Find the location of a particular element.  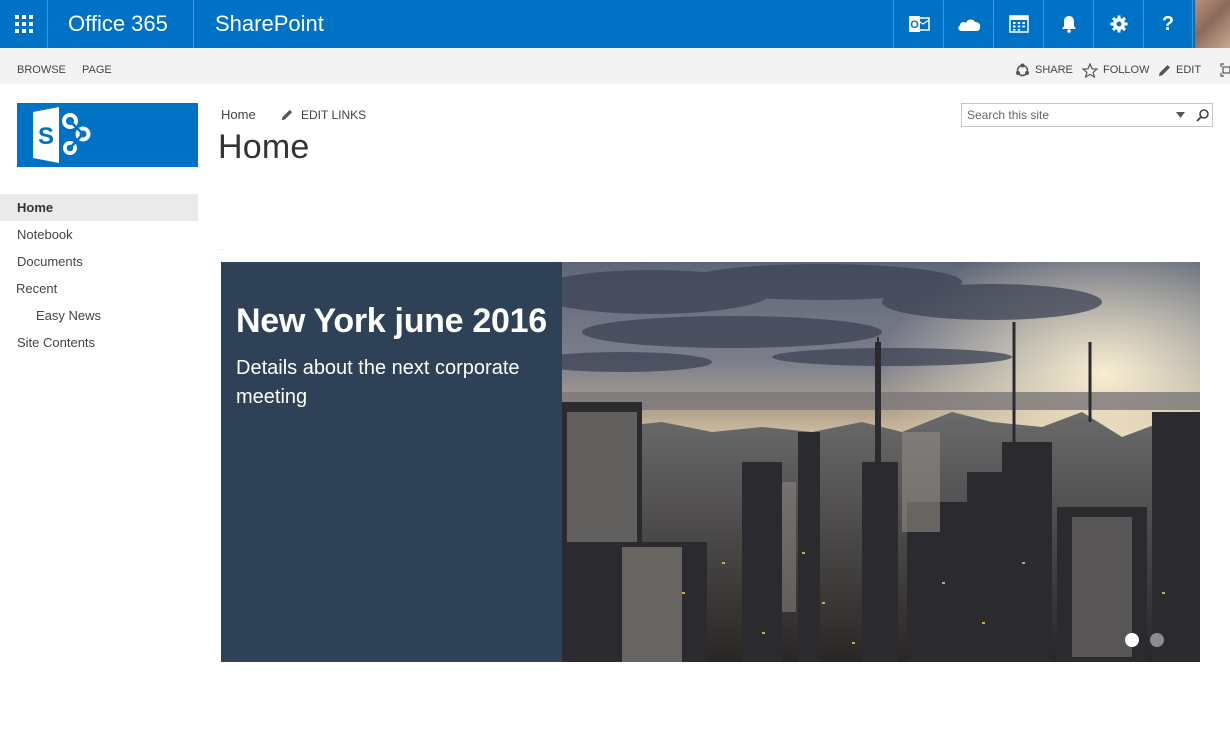

settings-button is located at coordinates (1118, 24).